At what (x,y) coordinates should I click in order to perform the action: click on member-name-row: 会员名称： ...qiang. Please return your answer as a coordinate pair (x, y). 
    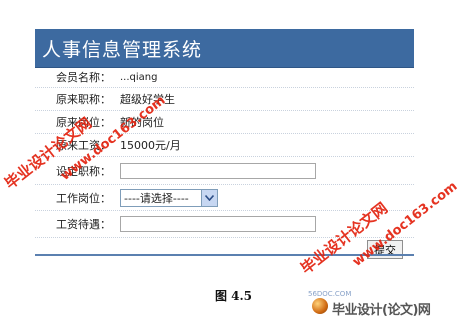
    Looking at the image, I should click on (224, 77).